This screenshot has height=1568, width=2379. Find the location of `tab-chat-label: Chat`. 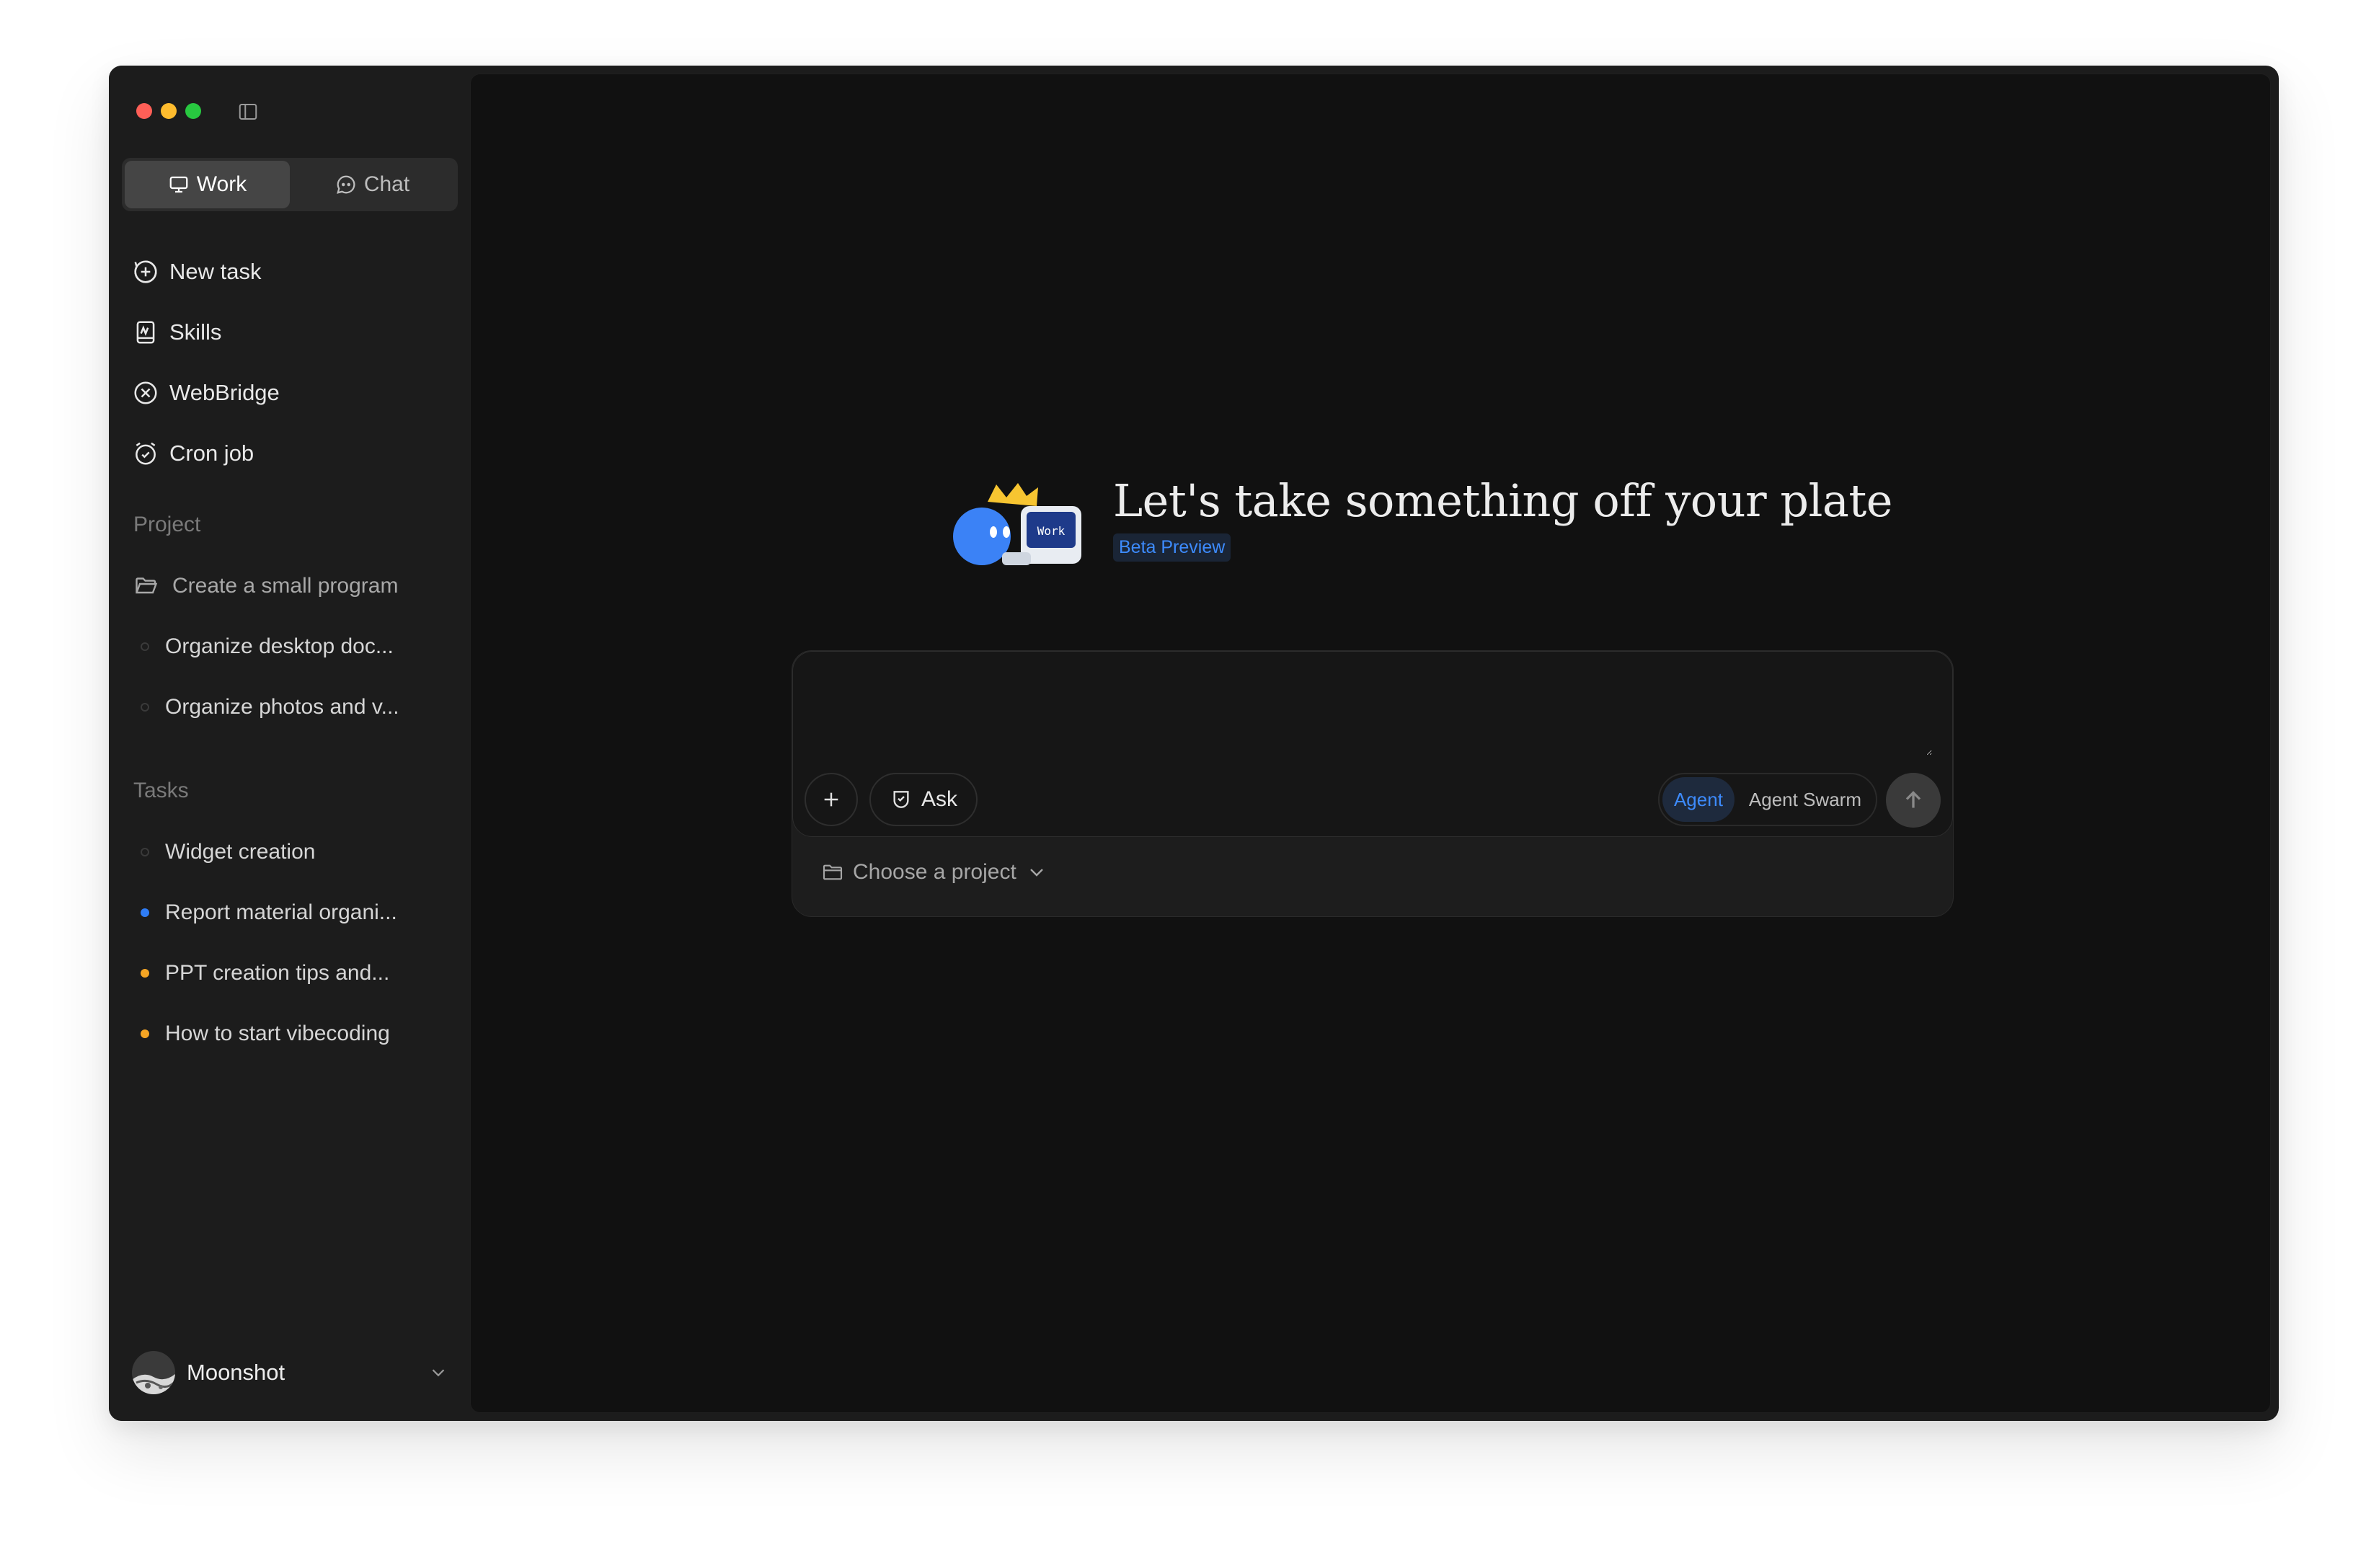

tab-chat-label: Chat is located at coordinates (386, 184).